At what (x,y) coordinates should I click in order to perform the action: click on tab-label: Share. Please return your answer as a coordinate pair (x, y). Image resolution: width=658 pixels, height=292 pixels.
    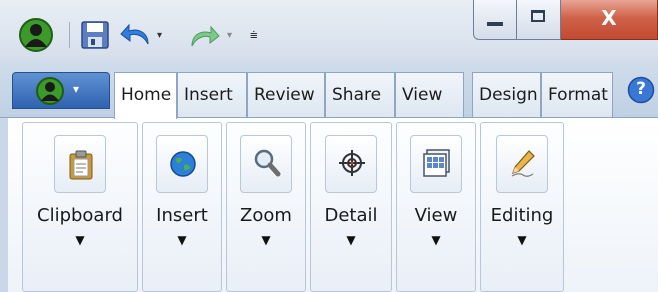
    Looking at the image, I should click on (357, 95).